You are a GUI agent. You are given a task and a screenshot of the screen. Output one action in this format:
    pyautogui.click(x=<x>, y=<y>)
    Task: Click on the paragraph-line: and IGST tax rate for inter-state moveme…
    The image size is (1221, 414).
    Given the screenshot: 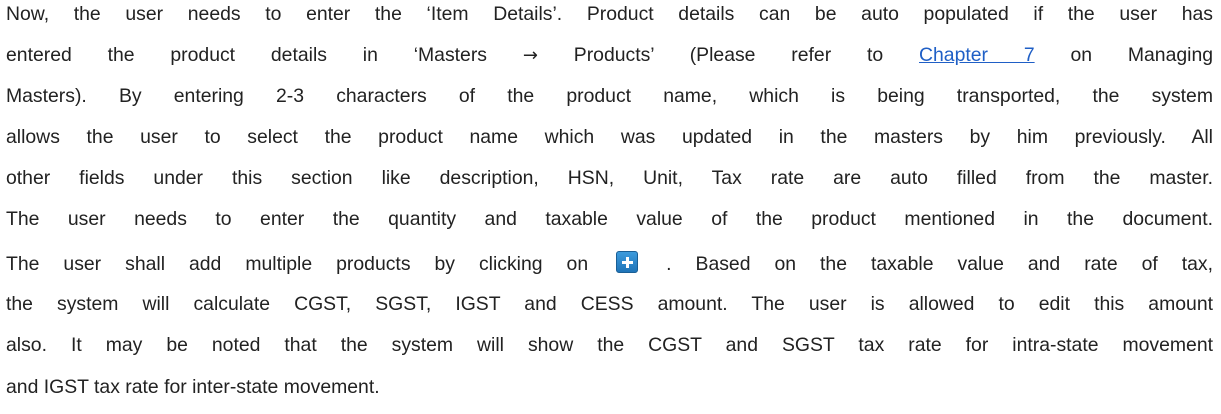 What is the action you would take?
    pyautogui.click(x=609, y=387)
    